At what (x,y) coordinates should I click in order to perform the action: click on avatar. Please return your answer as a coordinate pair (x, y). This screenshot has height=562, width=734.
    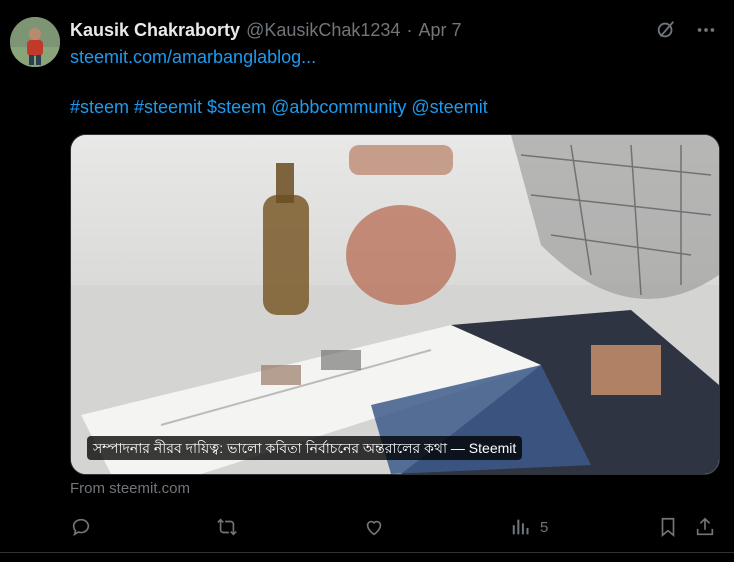
    Looking at the image, I should click on (35, 42).